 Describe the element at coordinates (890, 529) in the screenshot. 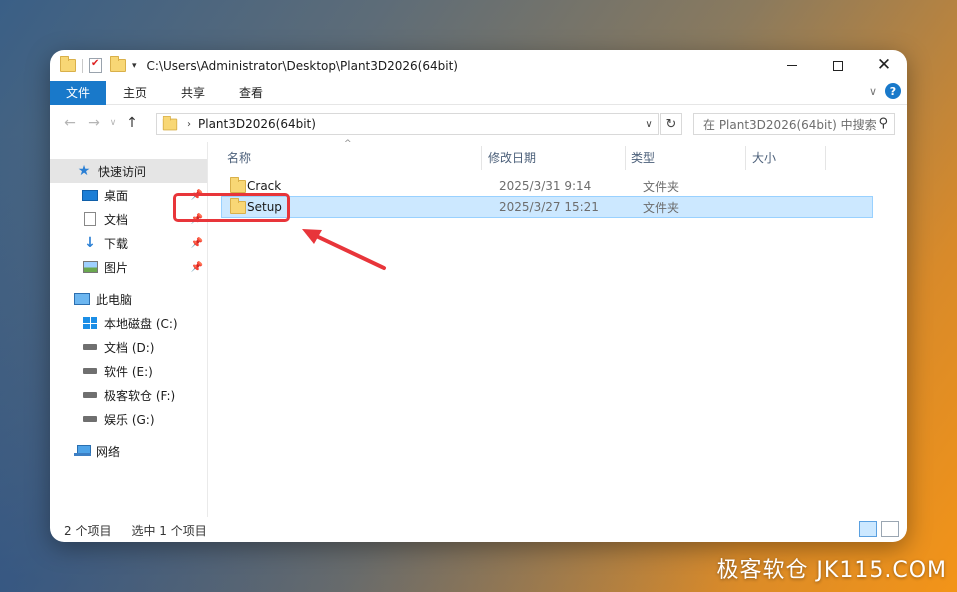

I see `large-icons-view-icon` at that location.